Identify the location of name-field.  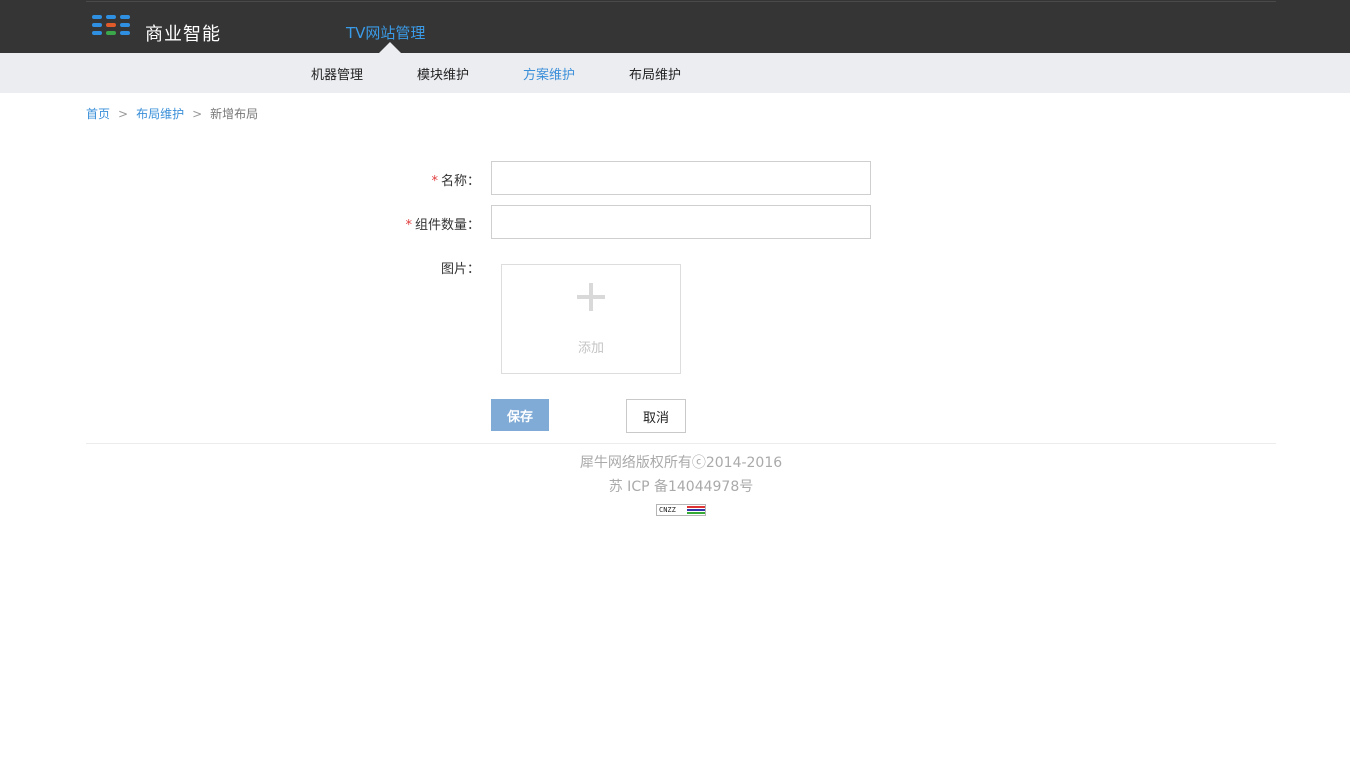
(681, 178).